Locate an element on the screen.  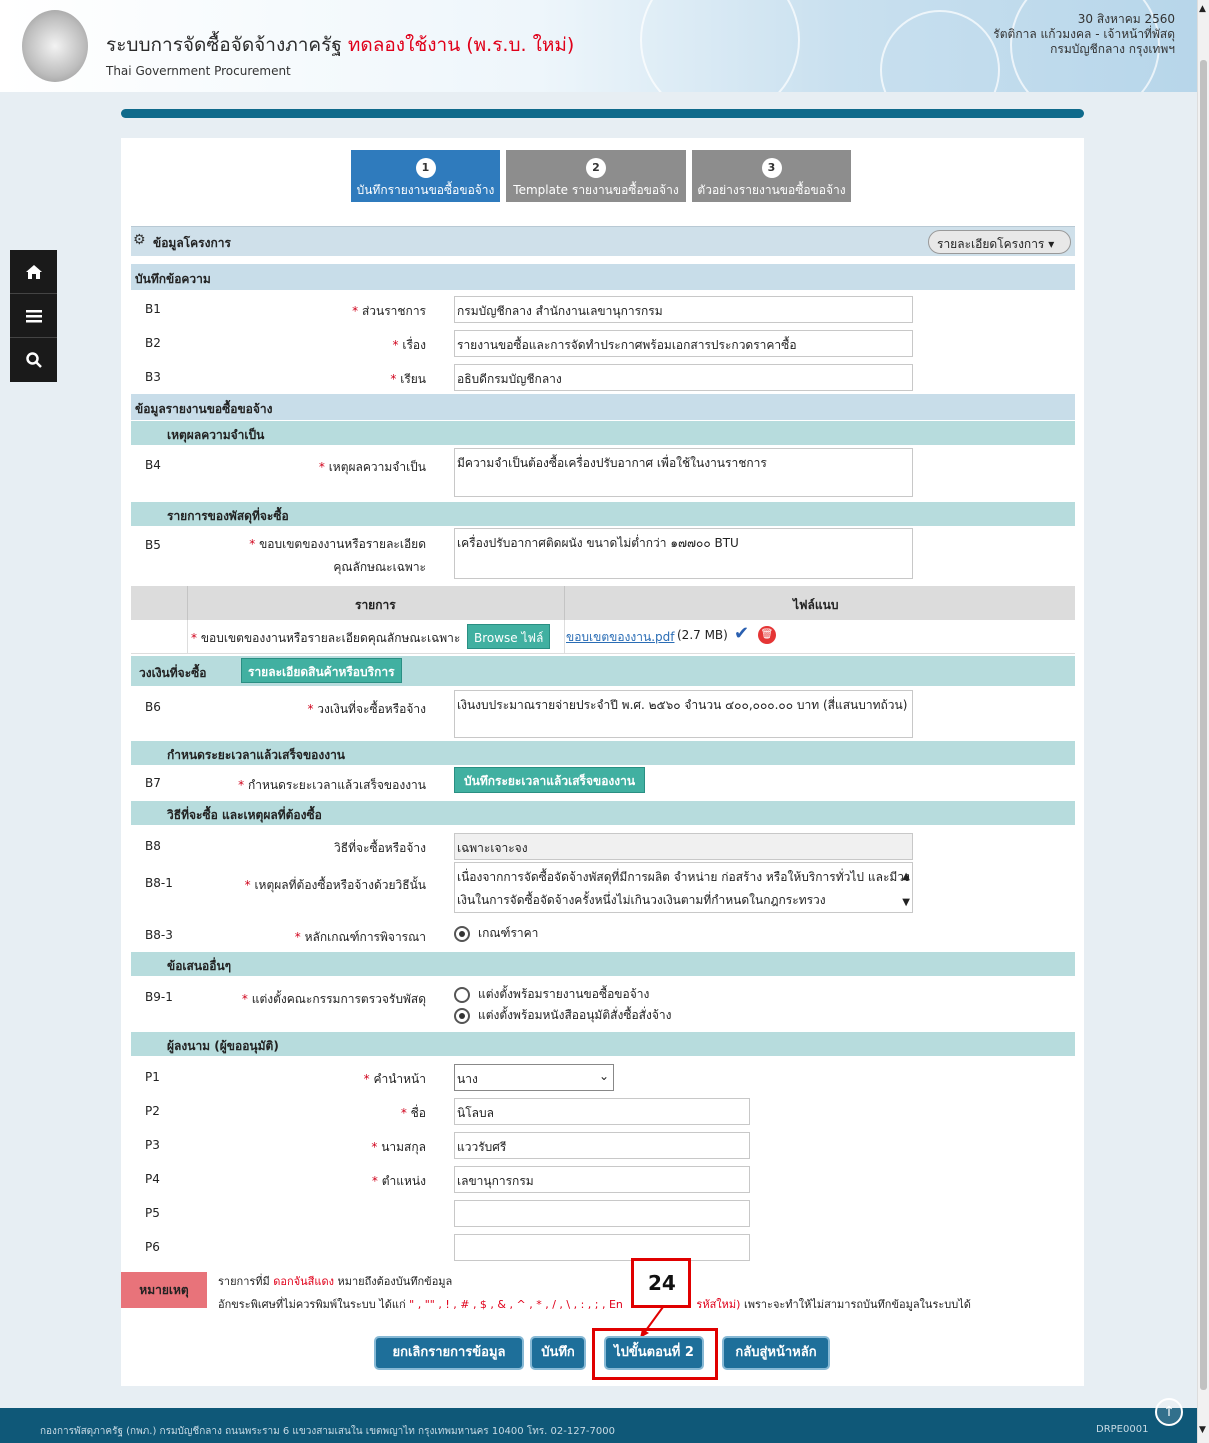
department-logo is located at coordinates (55, 46).